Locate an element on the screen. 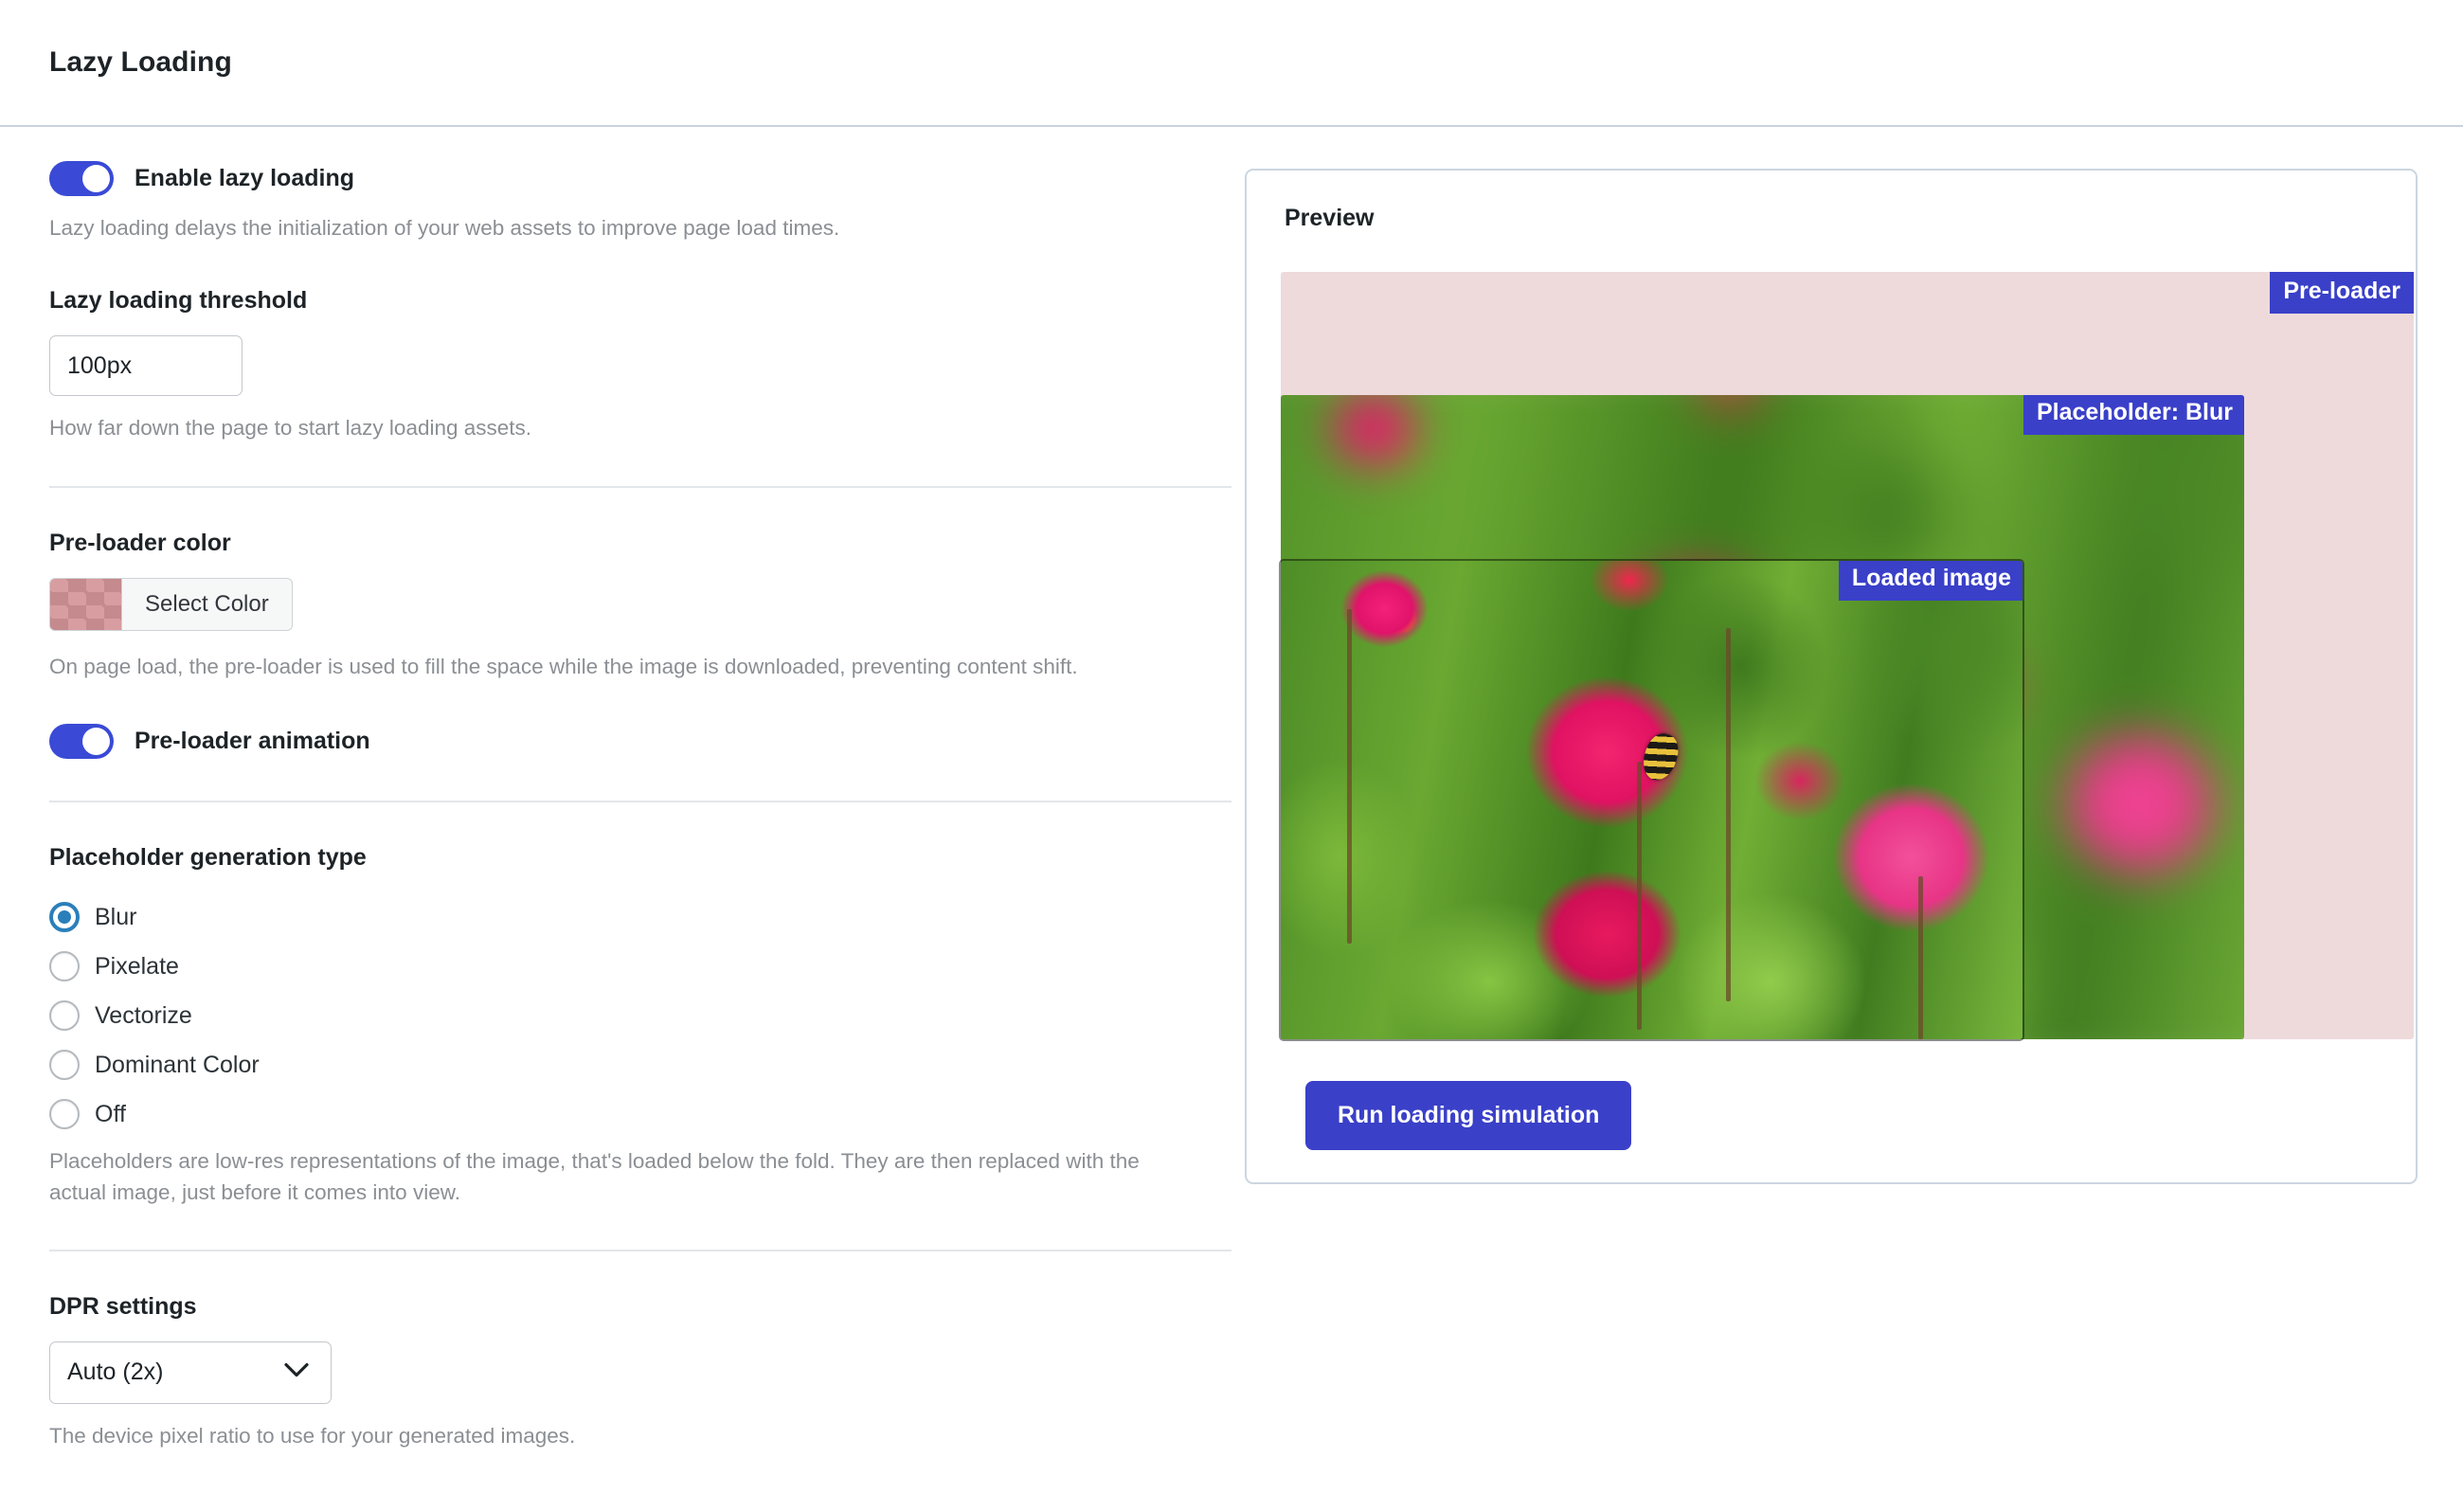  enable-lazy-loading-toggle is located at coordinates (81, 178).